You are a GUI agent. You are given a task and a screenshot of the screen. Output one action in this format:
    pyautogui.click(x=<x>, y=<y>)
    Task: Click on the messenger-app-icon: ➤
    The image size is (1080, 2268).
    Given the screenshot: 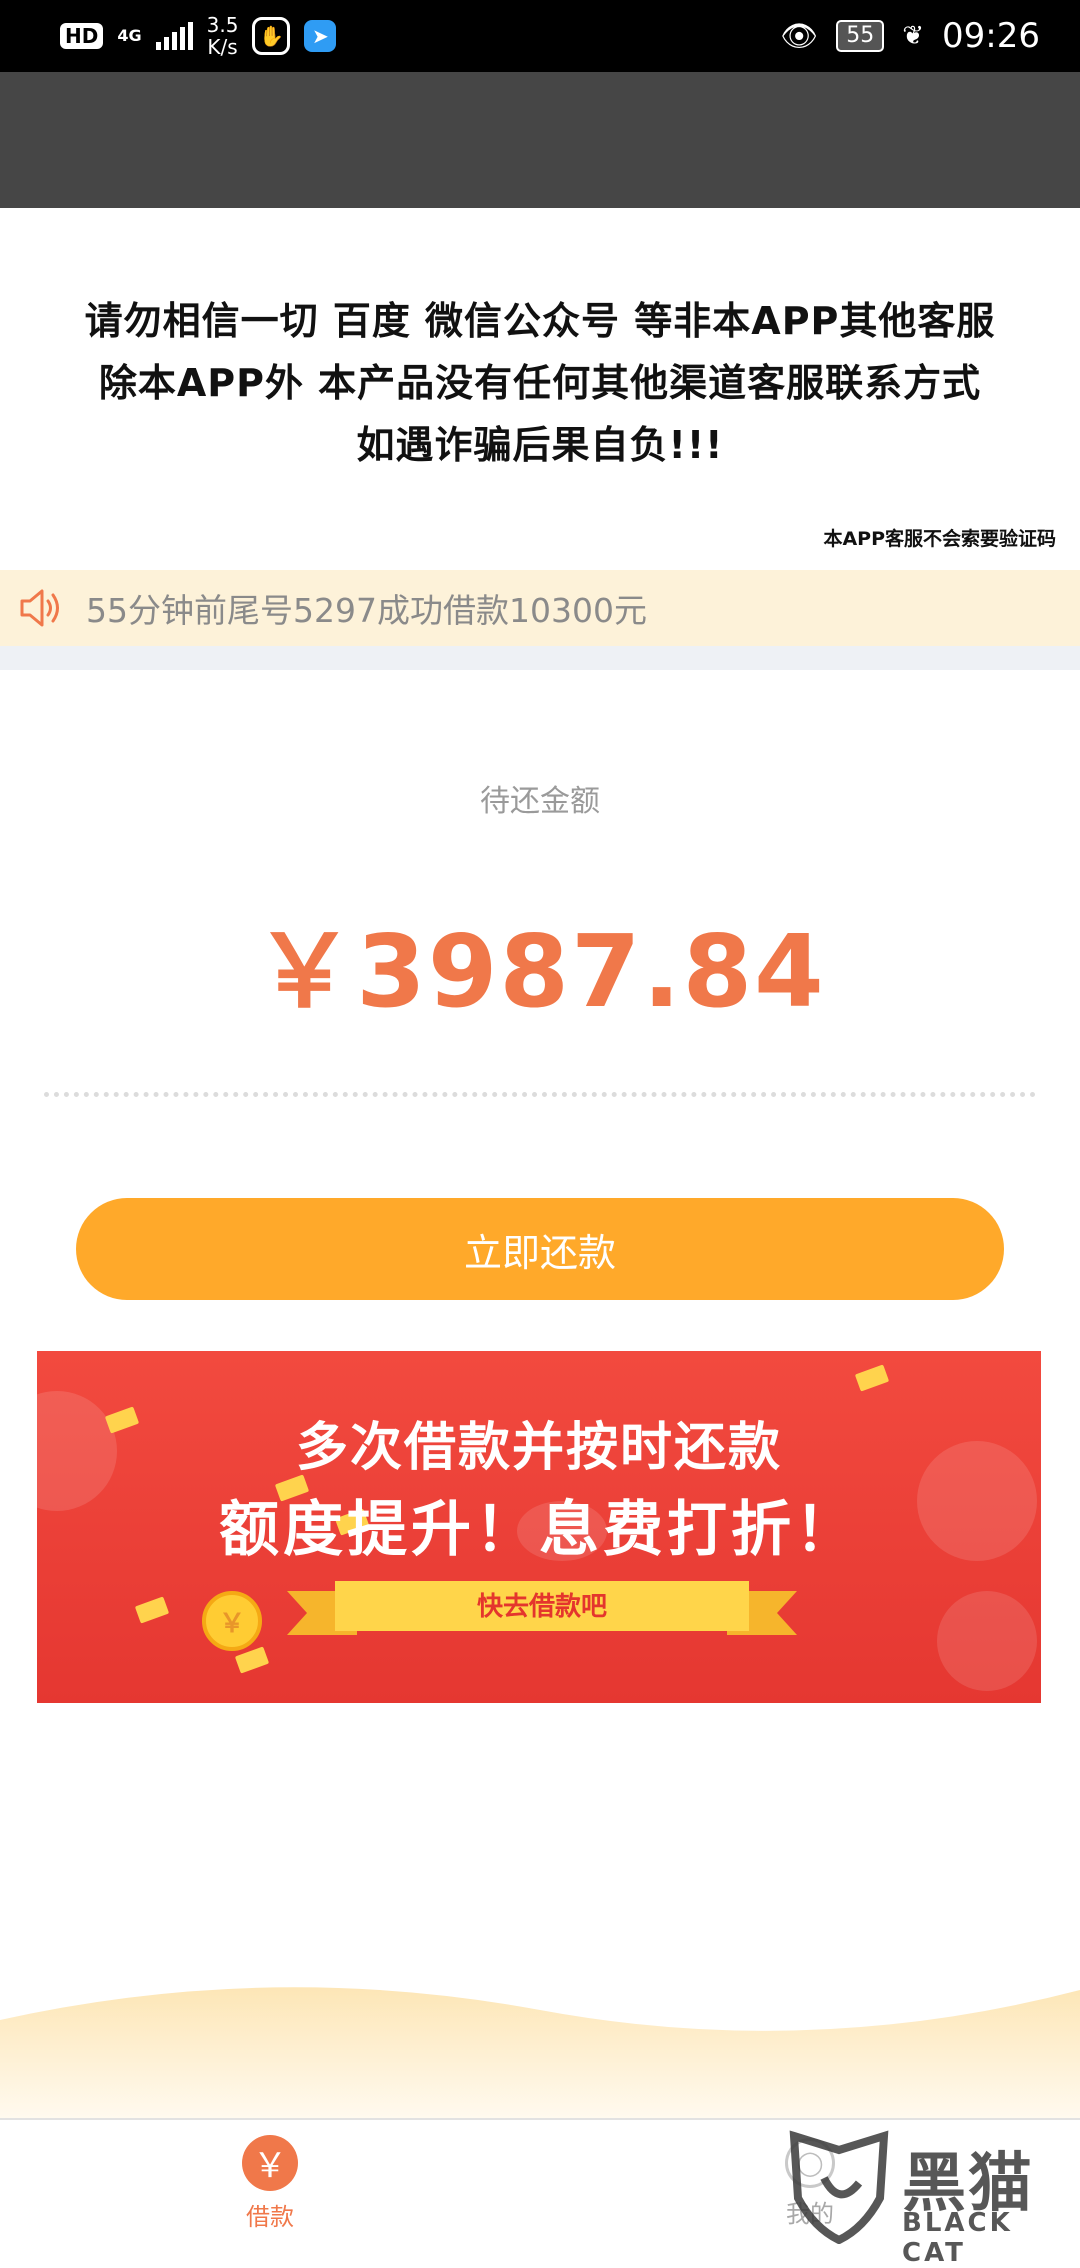 What is the action you would take?
    pyautogui.click(x=320, y=36)
    